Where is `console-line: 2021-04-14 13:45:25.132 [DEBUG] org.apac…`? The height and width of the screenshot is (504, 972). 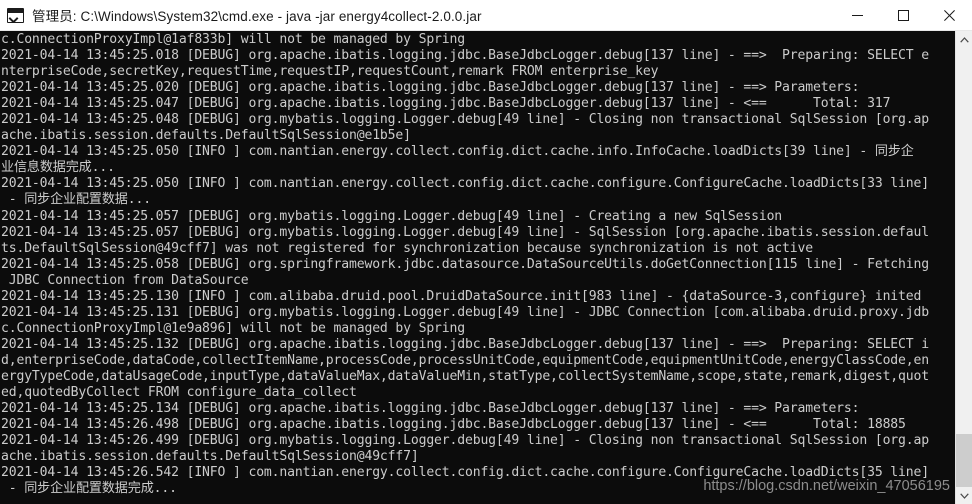
console-line: 2021-04-14 13:45:25.132 [DEBUG] org.apac… is located at coordinates (465, 344).